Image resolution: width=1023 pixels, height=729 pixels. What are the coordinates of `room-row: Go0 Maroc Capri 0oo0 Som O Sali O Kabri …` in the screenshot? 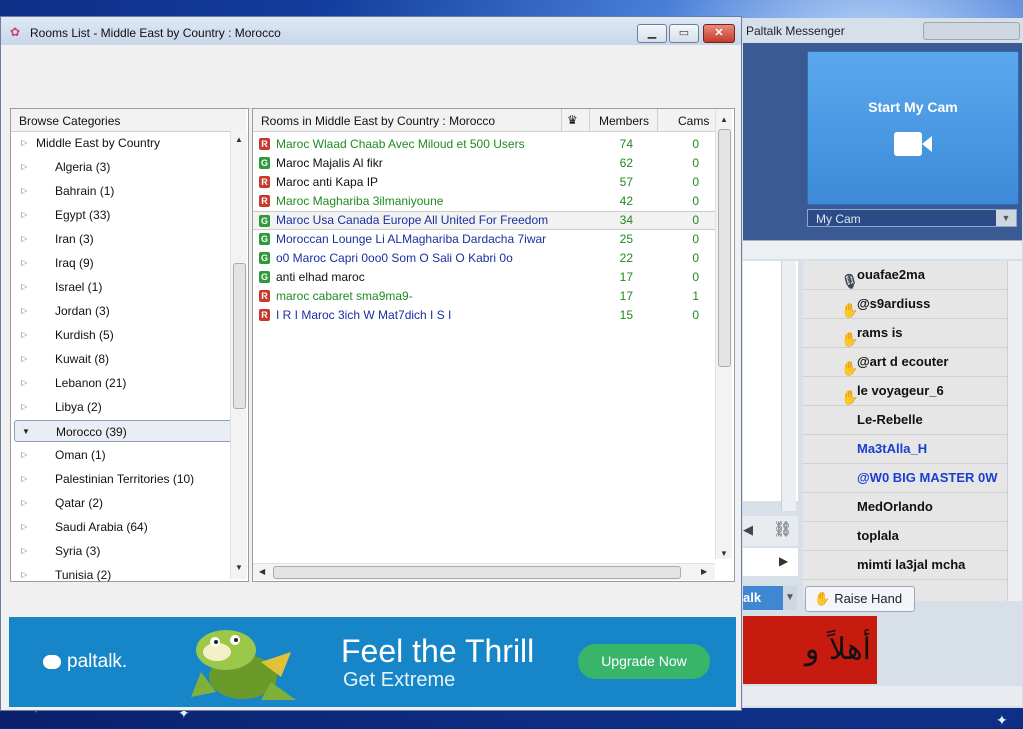 It's located at (484, 258).